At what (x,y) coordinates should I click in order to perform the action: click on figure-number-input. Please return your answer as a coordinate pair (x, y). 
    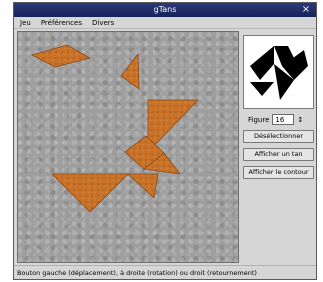
    Looking at the image, I should click on (283, 119).